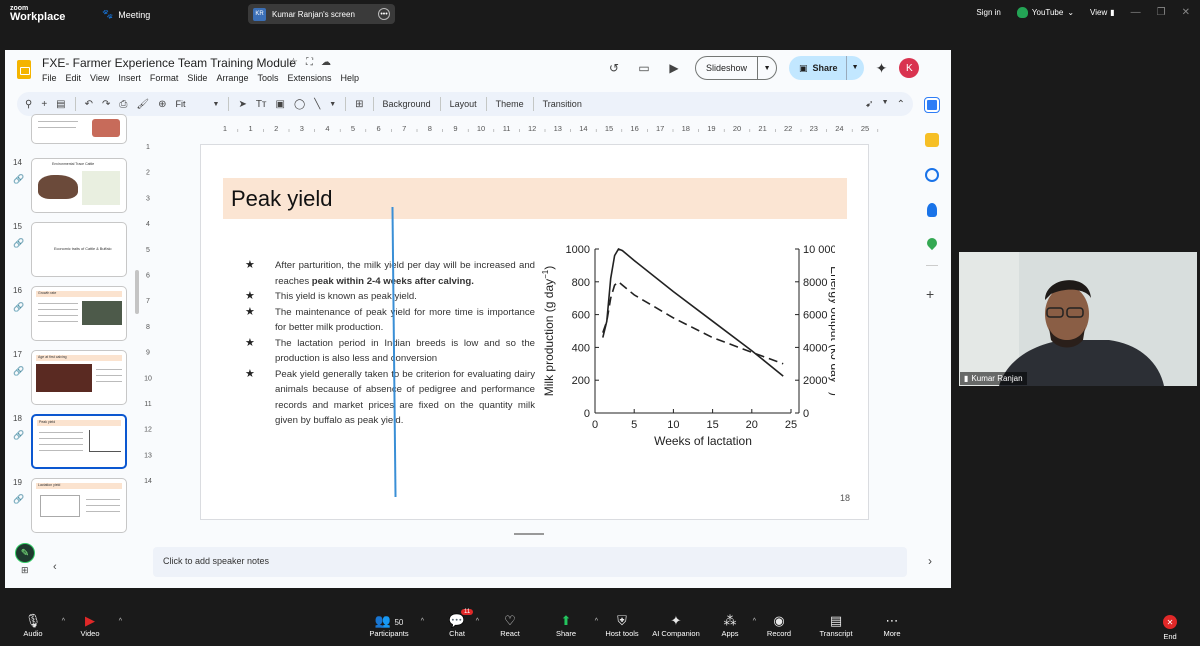 The width and height of the screenshot is (1200, 646). What do you see at coordinates (779, 625) in the screenshot?
I see `record-button: ◉ Record` at bounding box center [779, 625].